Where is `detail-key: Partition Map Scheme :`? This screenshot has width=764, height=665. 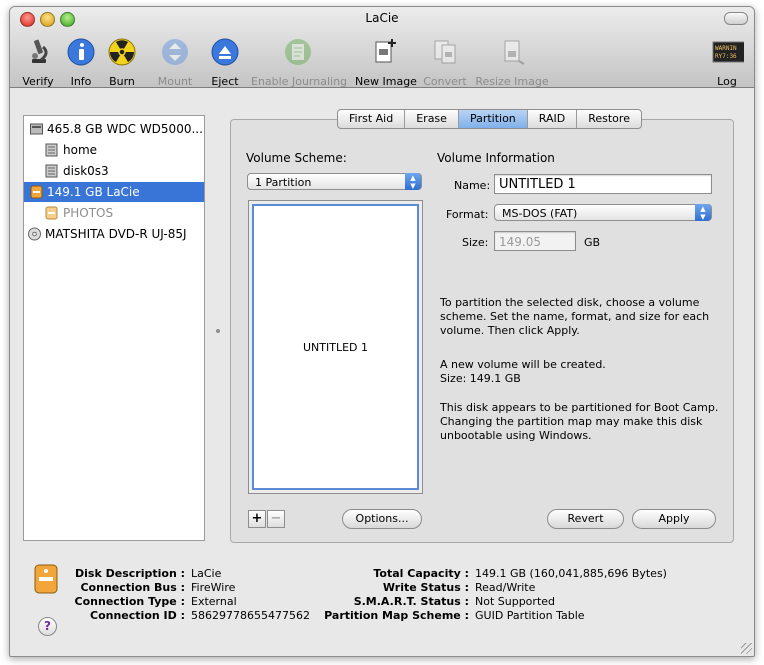 detail-key: Partition Map Scheme : is located at coordinates (396, 615).